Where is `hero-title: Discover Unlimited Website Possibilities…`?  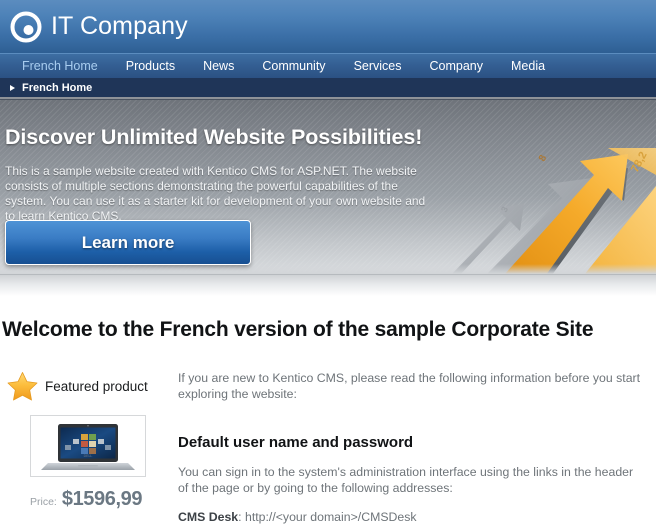 hero-title: Discover Unlimited Website Possibilities… is located at coordinates (214, 137).